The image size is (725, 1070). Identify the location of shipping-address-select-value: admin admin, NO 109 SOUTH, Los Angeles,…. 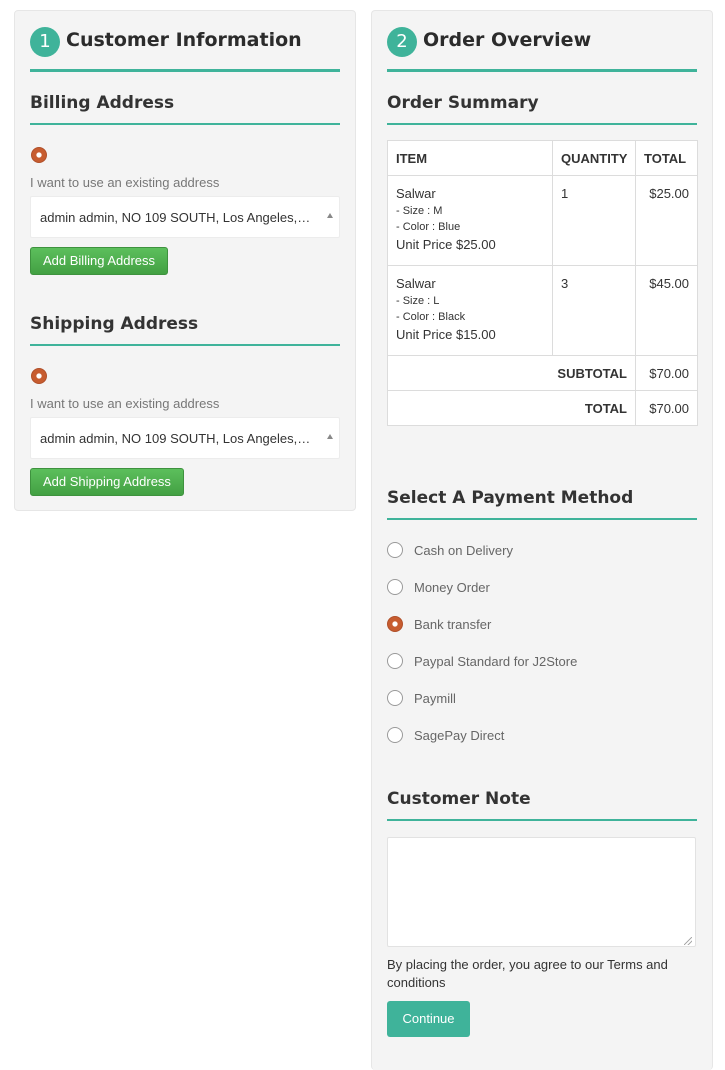
(175, 438).